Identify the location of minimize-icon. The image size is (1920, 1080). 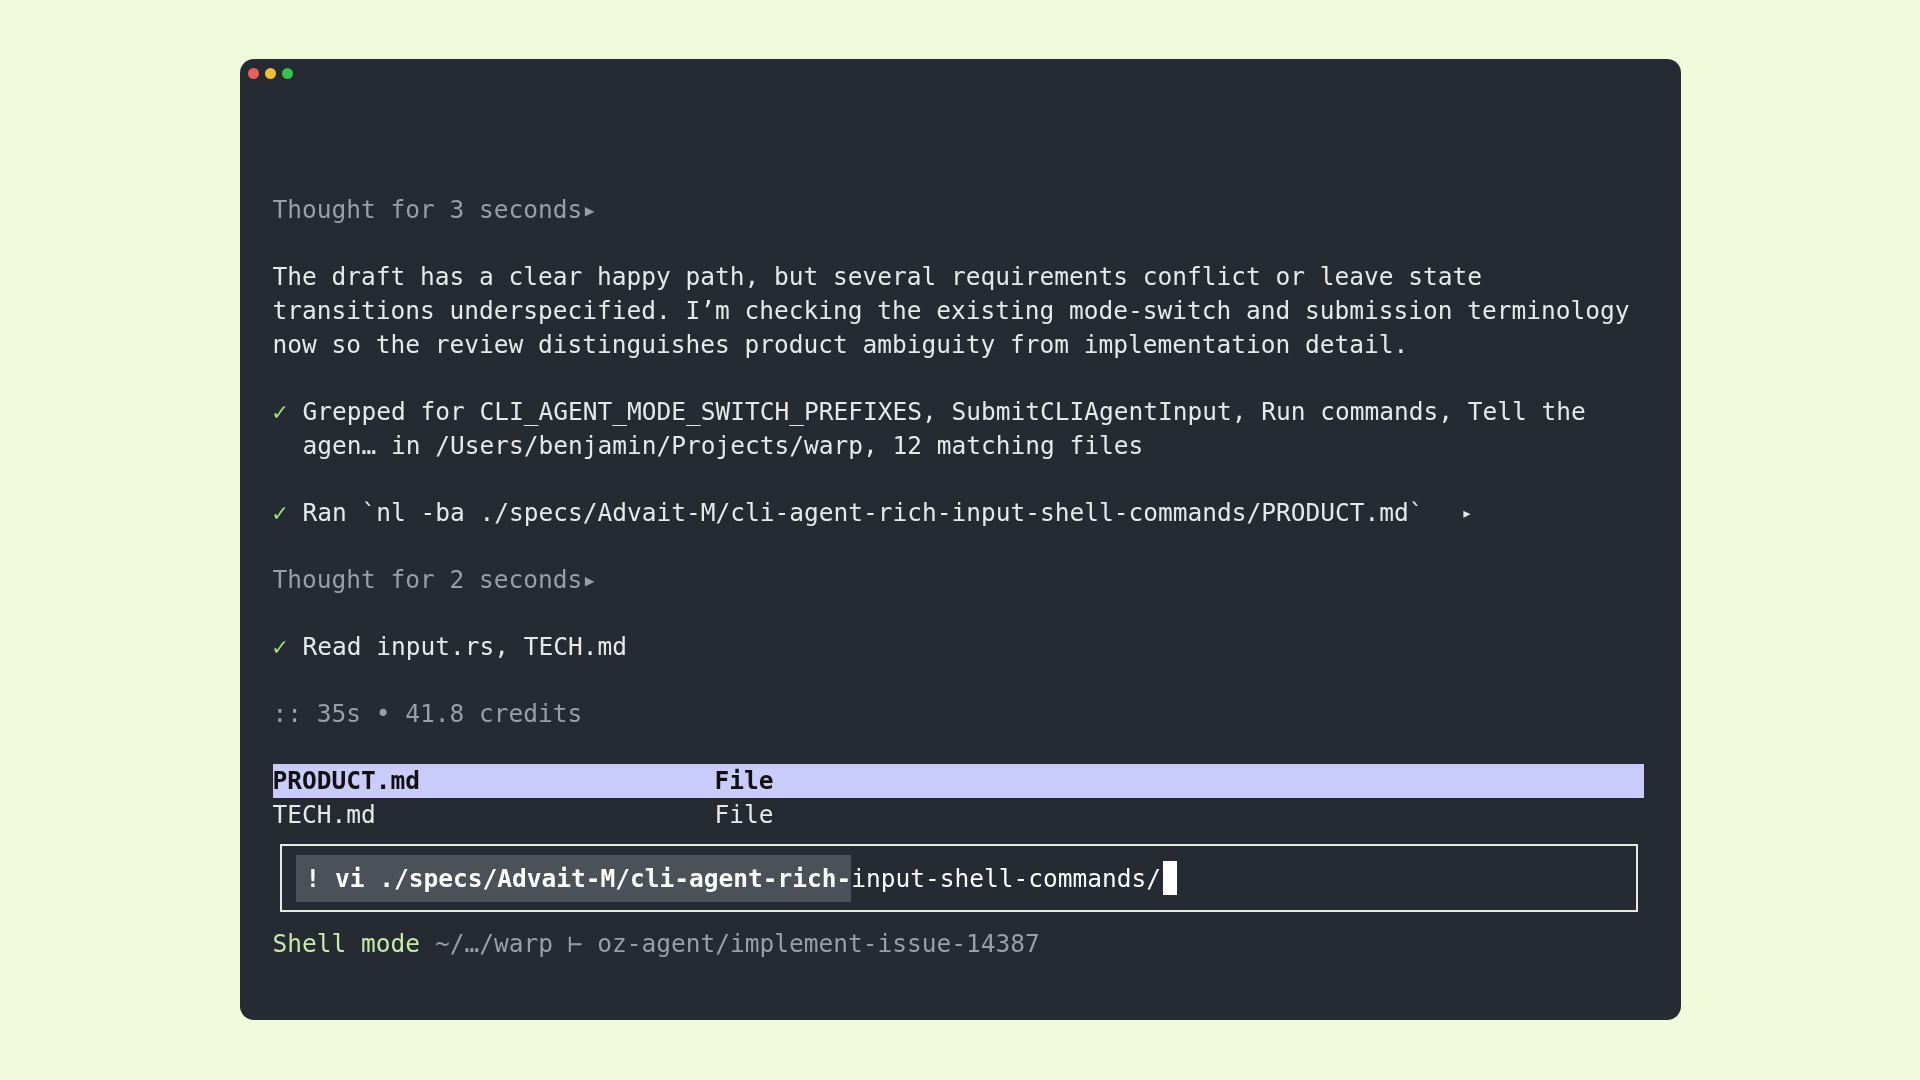
(270, 73).